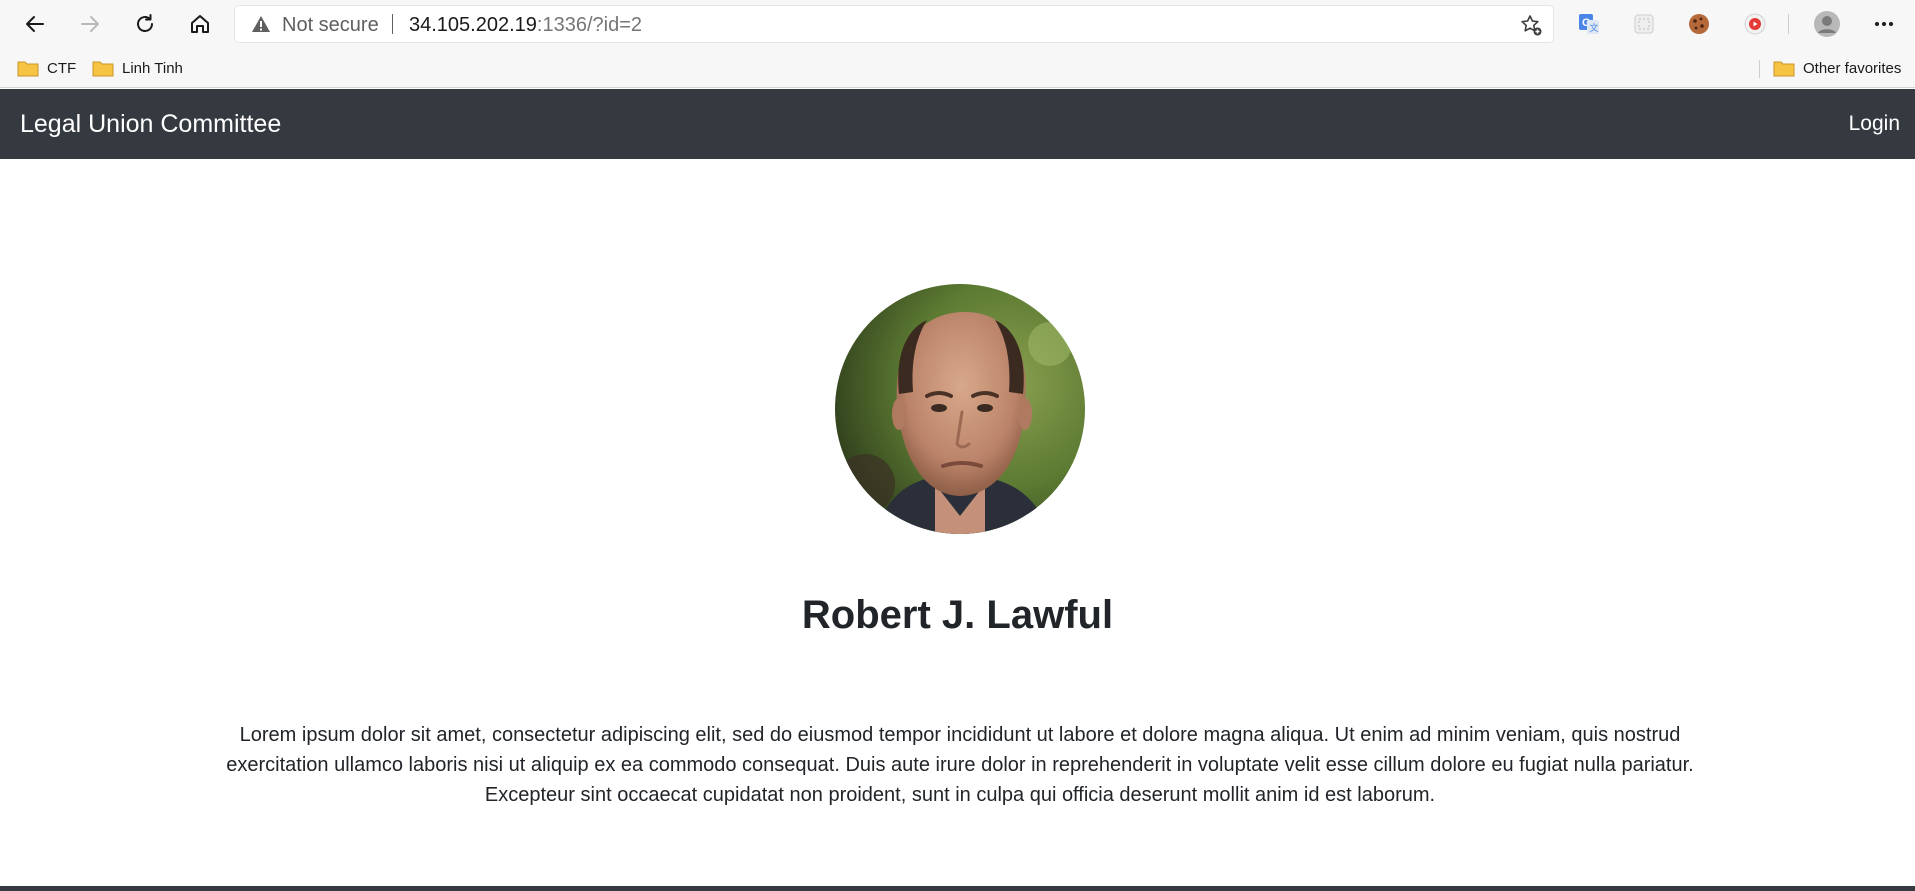 Image resolution: width=1915 pixels, height=891 pixels. What do you see at coordinates (1531, 25) in the screenshot?
I see `add-favorite-icon` at bounding box center [1531, 25].